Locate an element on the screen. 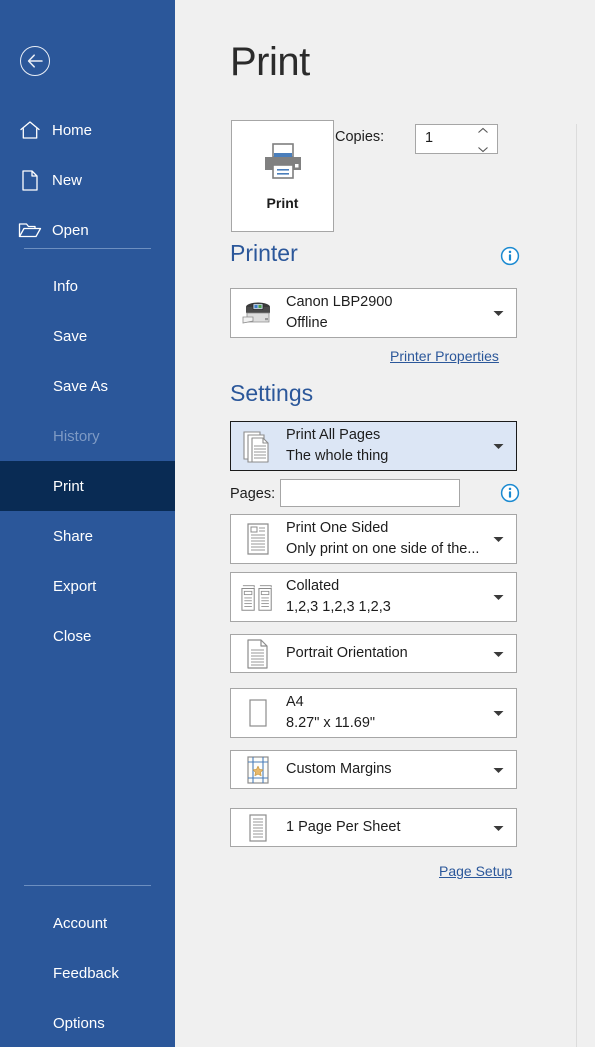 The image size is (595, 1047). sidebar-item-new: New is located at coordinates (87, 180).